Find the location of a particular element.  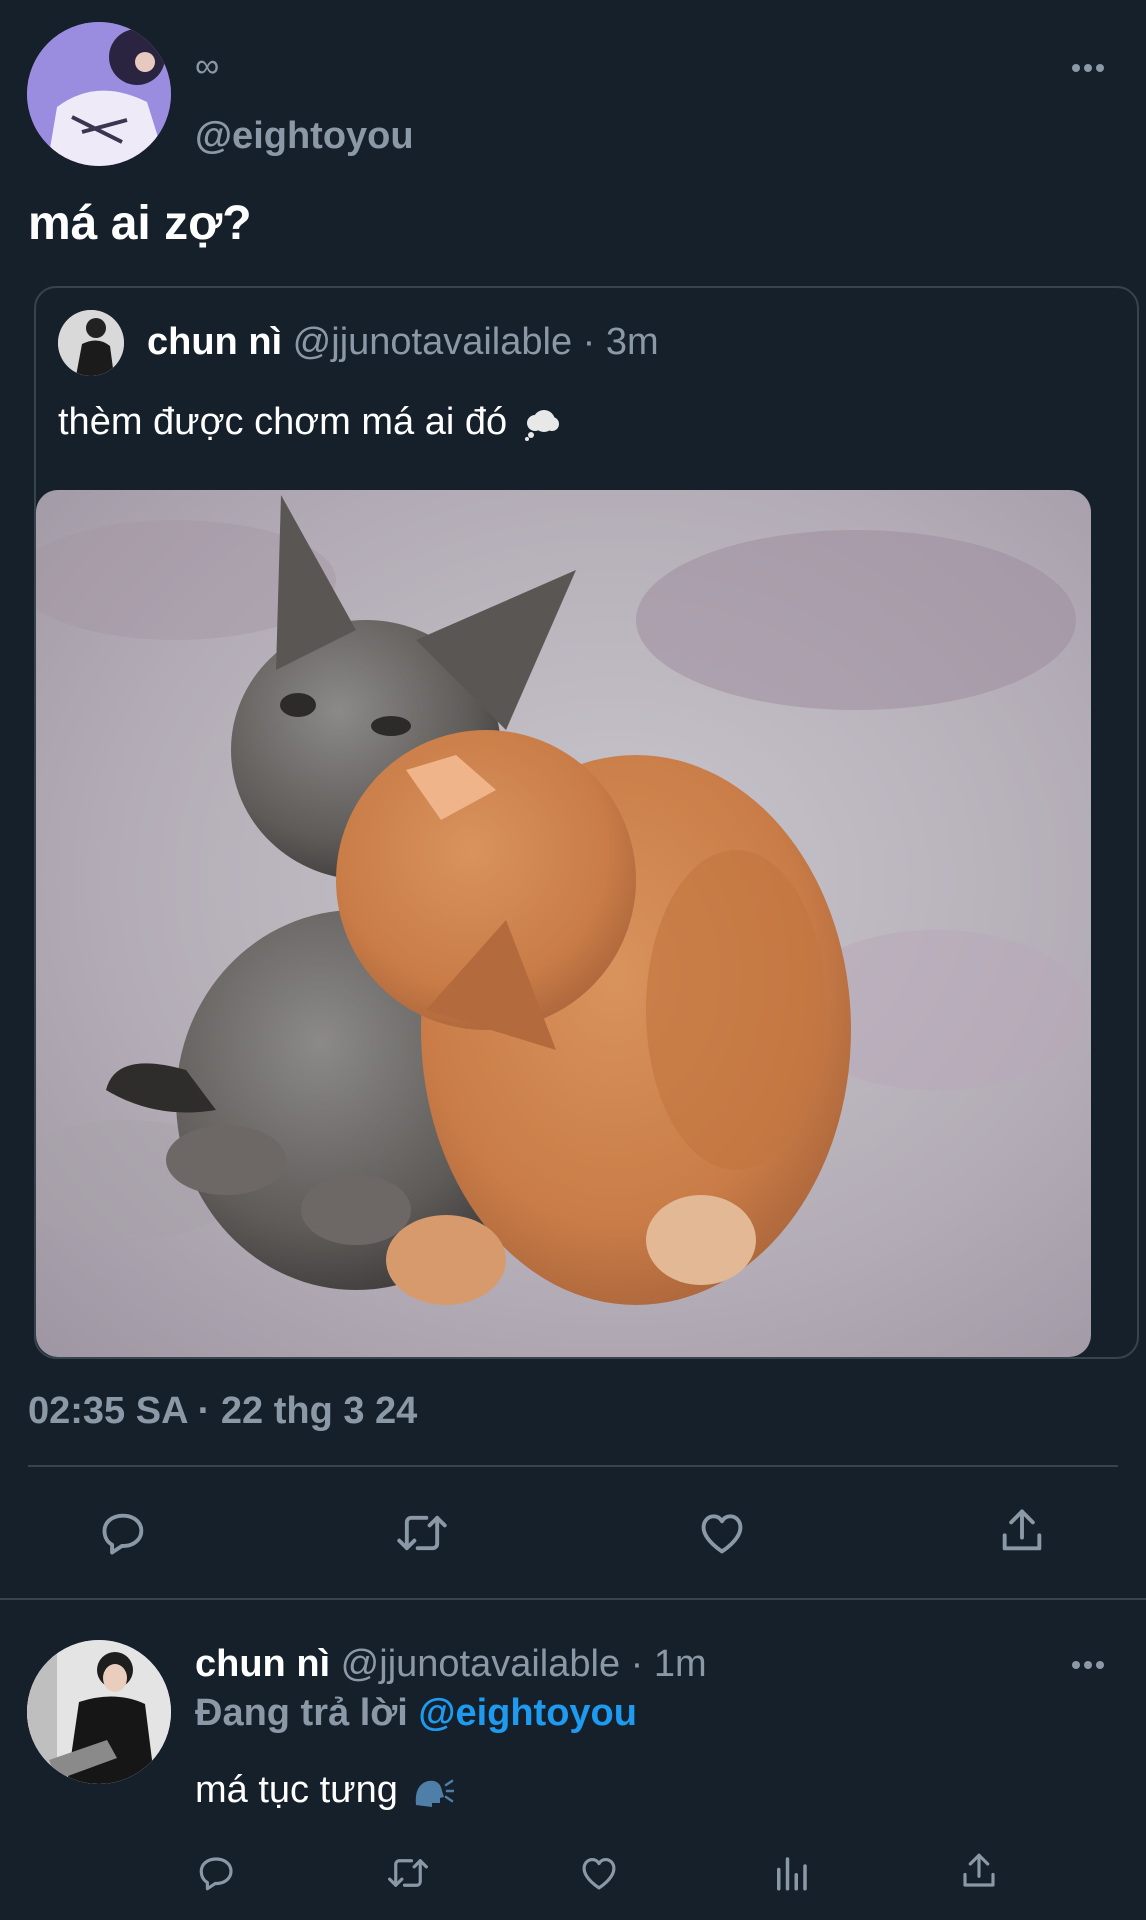

divider-top is located at coordinates (573, 1466).